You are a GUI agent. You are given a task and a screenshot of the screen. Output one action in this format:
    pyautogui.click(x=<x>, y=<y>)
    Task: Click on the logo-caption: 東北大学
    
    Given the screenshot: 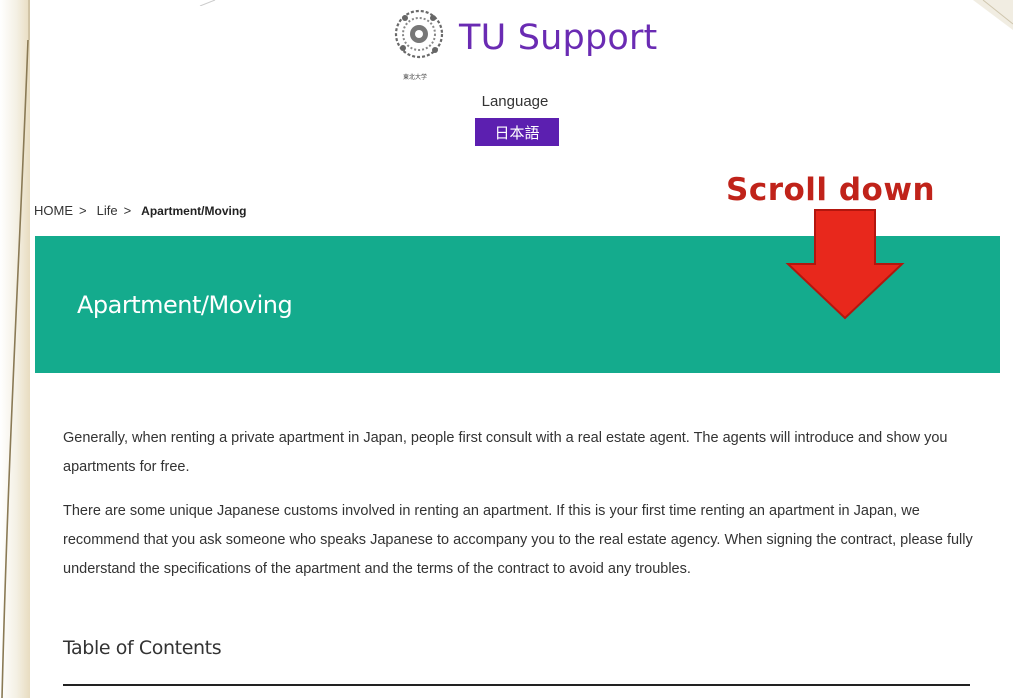 What is the action you would take?
    pyautogui.click(x=415, y=77)
    